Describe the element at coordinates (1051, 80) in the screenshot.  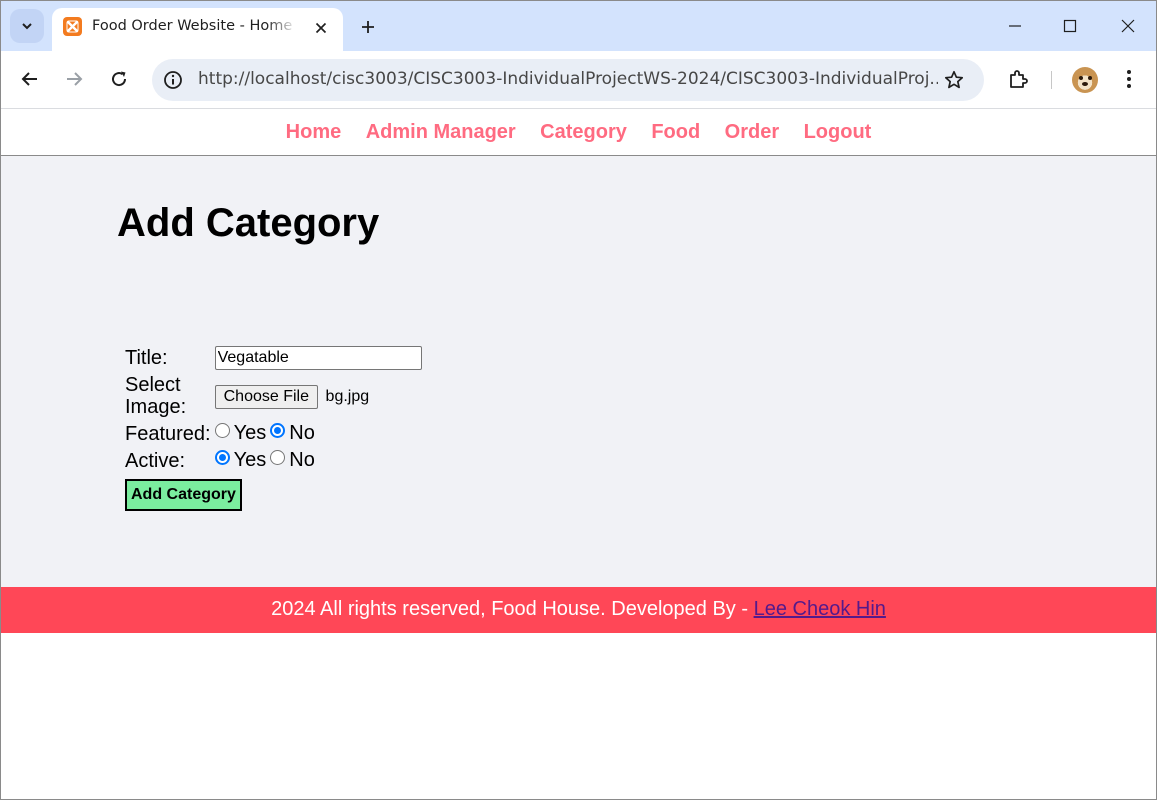
I see `toolbar-divider` at that location.